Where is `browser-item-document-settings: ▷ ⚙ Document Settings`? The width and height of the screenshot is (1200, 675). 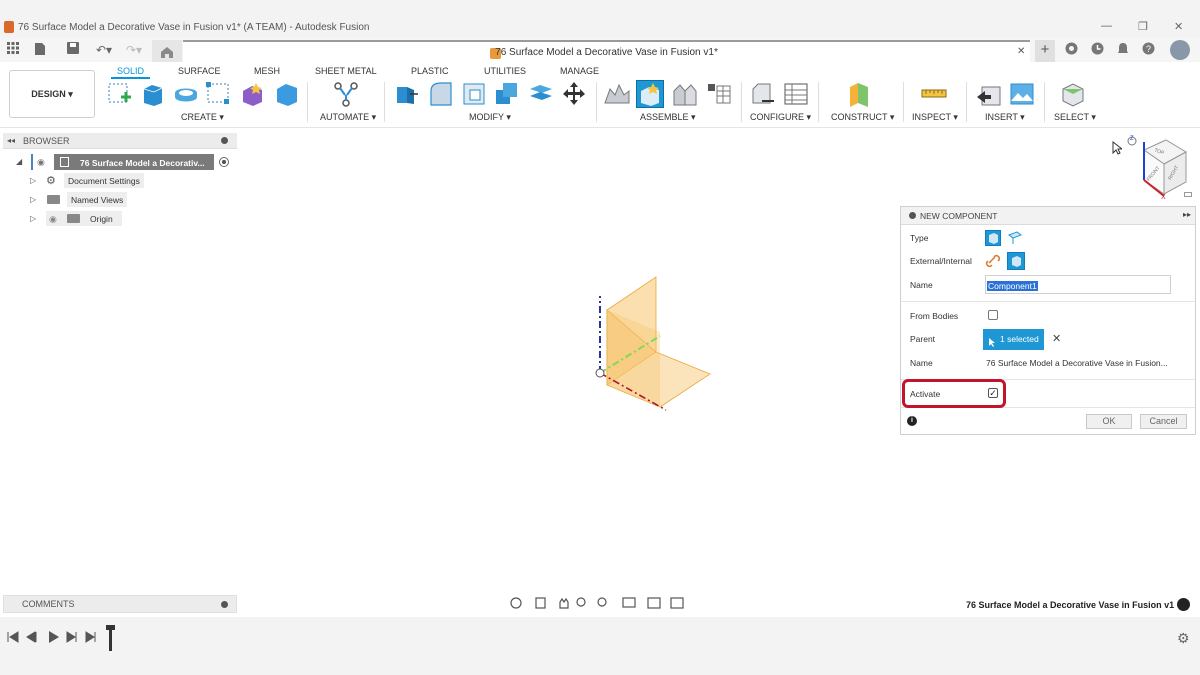
browser-item-document-settings: ▷ ⚙ Document Settings is located at coordinates (130, 181).